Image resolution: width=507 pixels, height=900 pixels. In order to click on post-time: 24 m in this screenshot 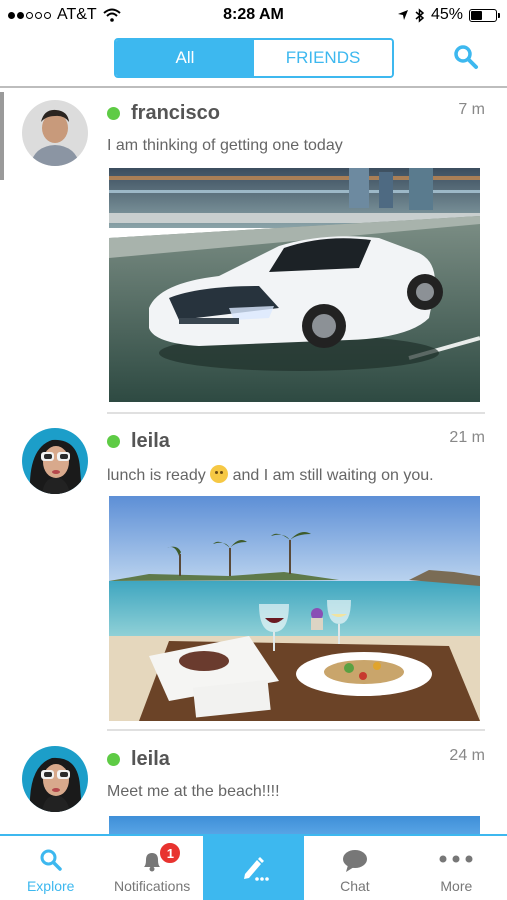, I will do `click(467, 755)`.